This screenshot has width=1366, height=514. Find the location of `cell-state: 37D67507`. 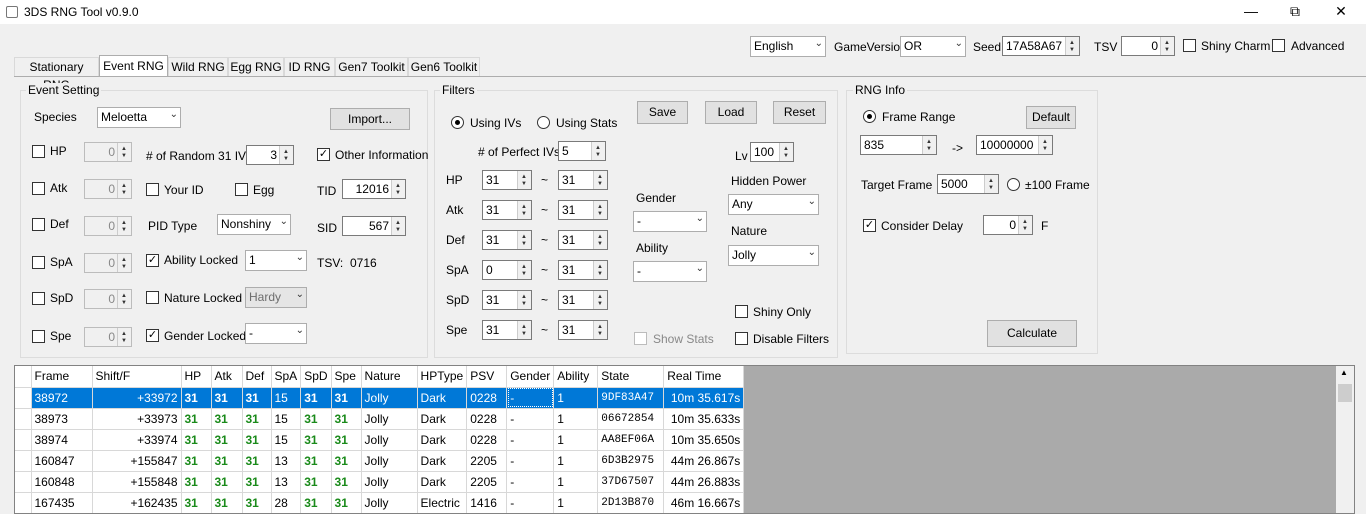

cell-state: 37D67507 is located at coordinates (631, 482).